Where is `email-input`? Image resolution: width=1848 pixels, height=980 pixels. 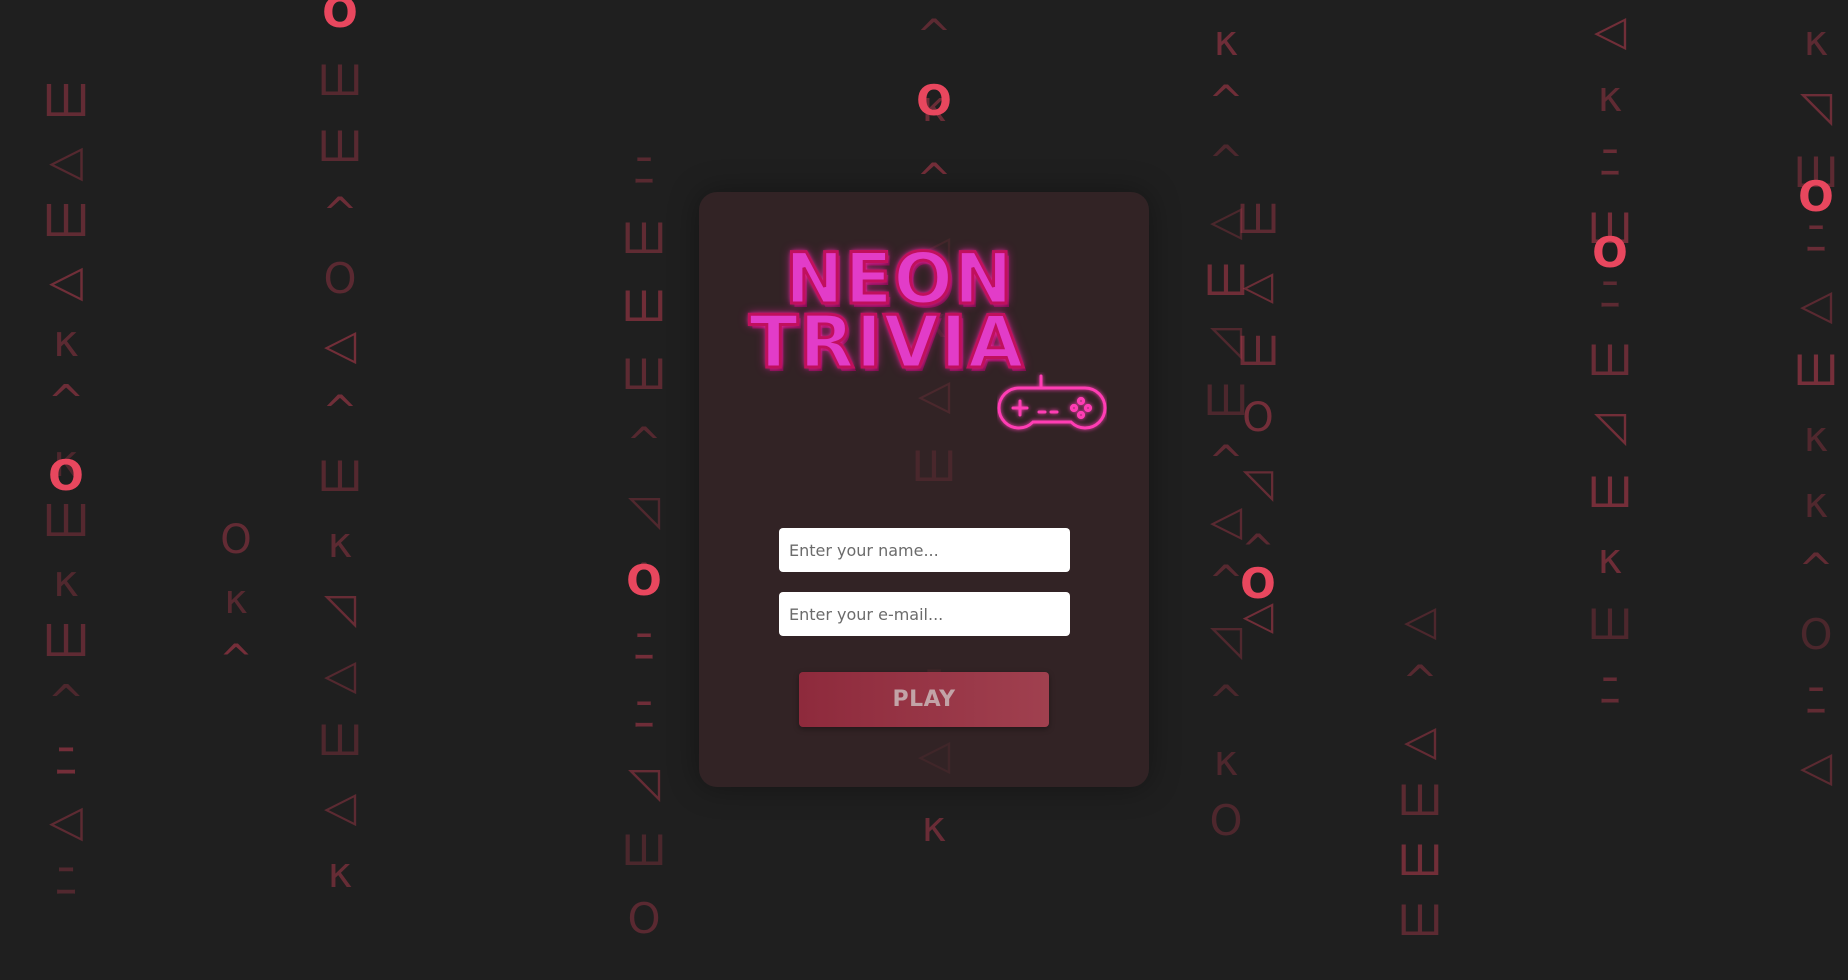 email-input is located at coordinates (924, 614).